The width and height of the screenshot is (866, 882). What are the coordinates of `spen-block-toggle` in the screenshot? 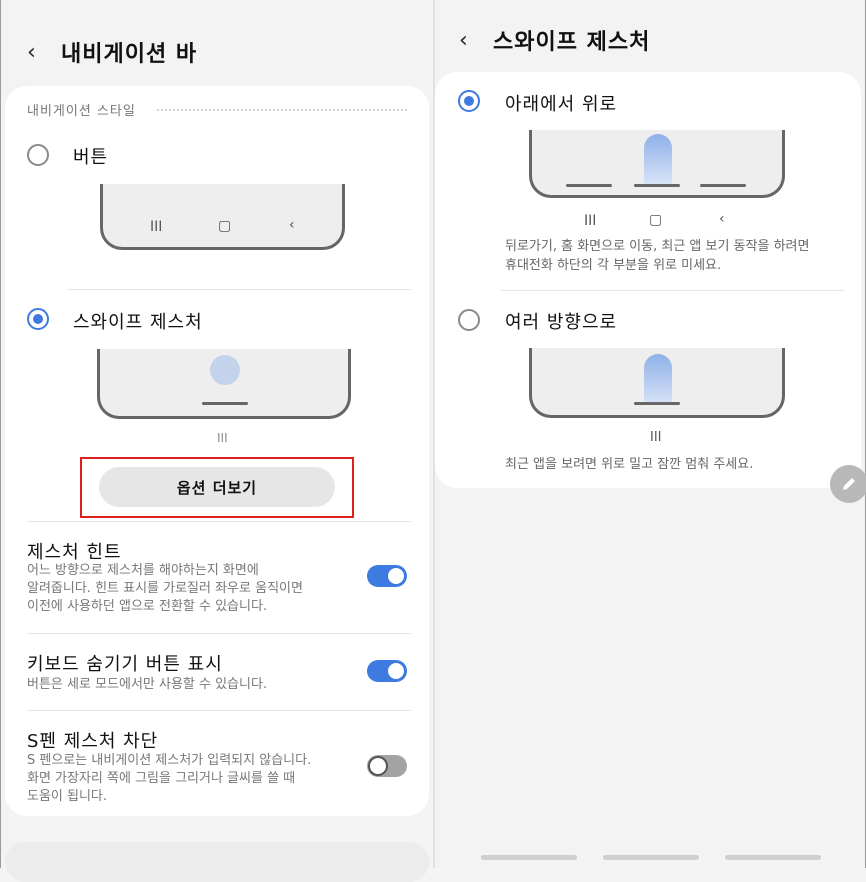 It's located at (387, 766).